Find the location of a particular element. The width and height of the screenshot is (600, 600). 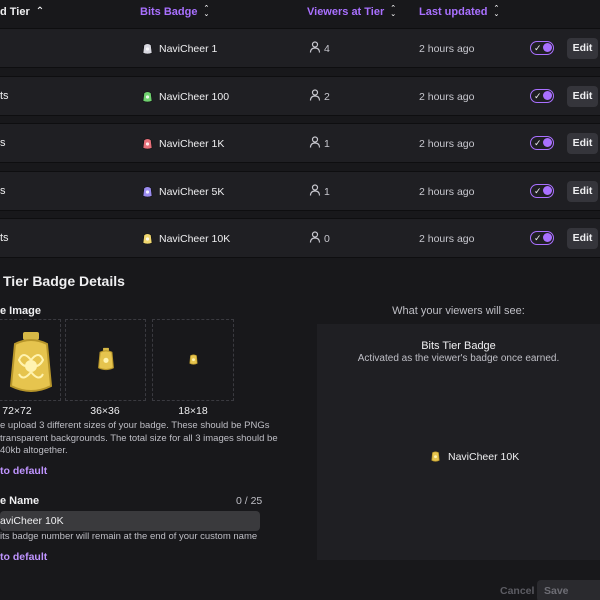

size-label-36: 36×36 is located at coordinates (105, 411).